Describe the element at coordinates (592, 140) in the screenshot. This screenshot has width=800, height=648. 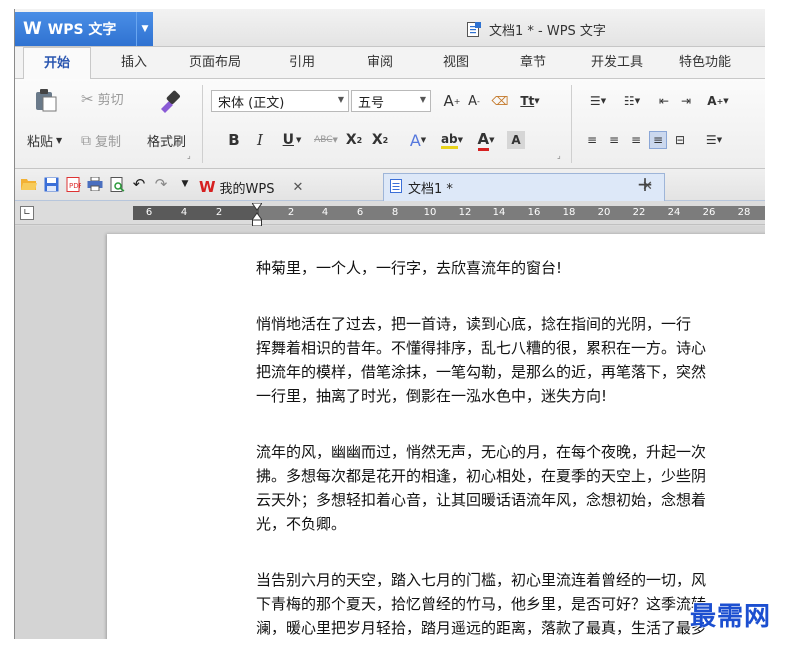
I see `align-left-icon: ≡` at that location.